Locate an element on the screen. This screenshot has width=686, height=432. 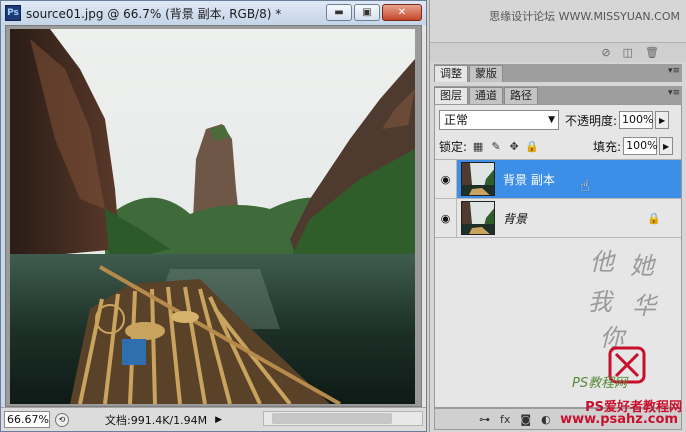
tab-adjust: 调整 is located at coordinates (451, 73).